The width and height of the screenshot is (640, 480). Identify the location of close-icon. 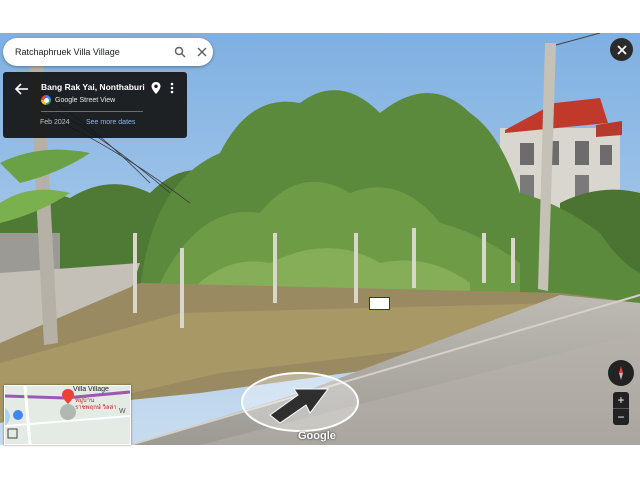
(621, 49).